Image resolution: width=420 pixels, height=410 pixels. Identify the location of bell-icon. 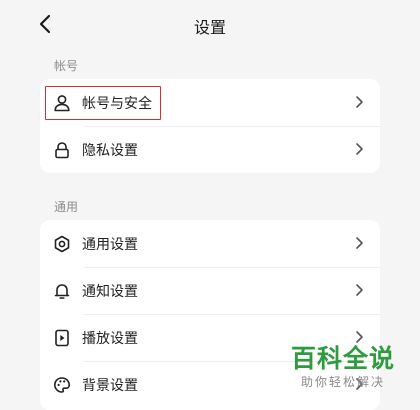
(62, 291).